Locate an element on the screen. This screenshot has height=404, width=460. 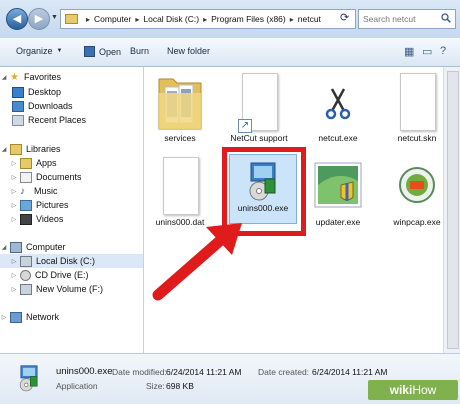
search-icon is located at coordinates (446, 18).